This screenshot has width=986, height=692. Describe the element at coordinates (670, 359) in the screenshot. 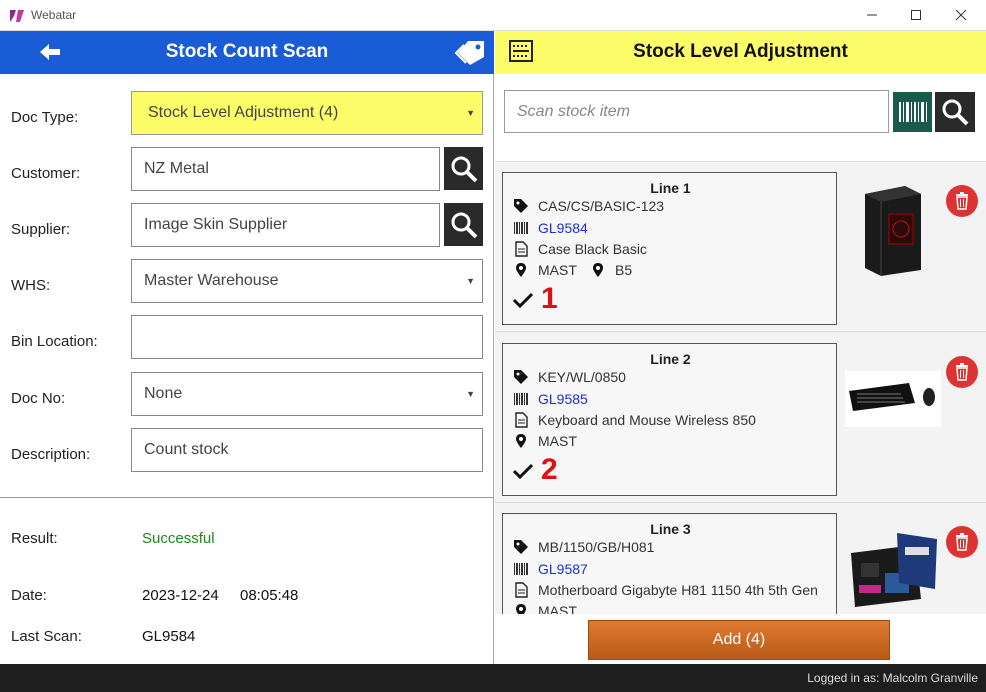

I see `line-title: Line 2` at that location.